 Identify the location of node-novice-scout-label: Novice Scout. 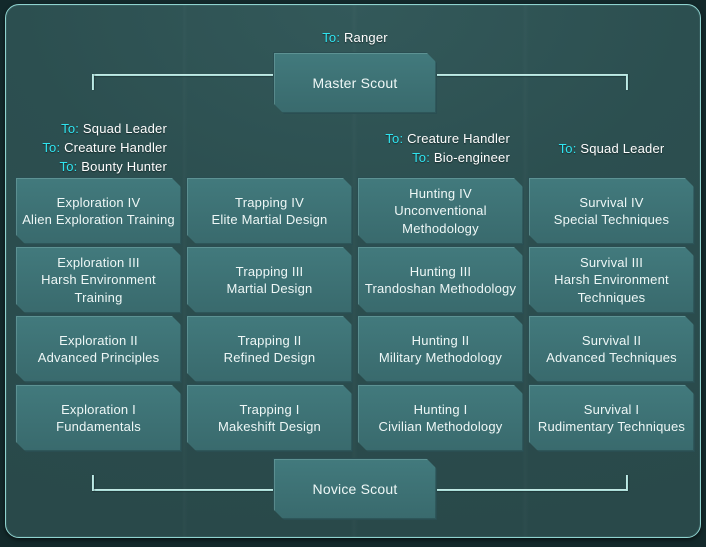
(355, 488).